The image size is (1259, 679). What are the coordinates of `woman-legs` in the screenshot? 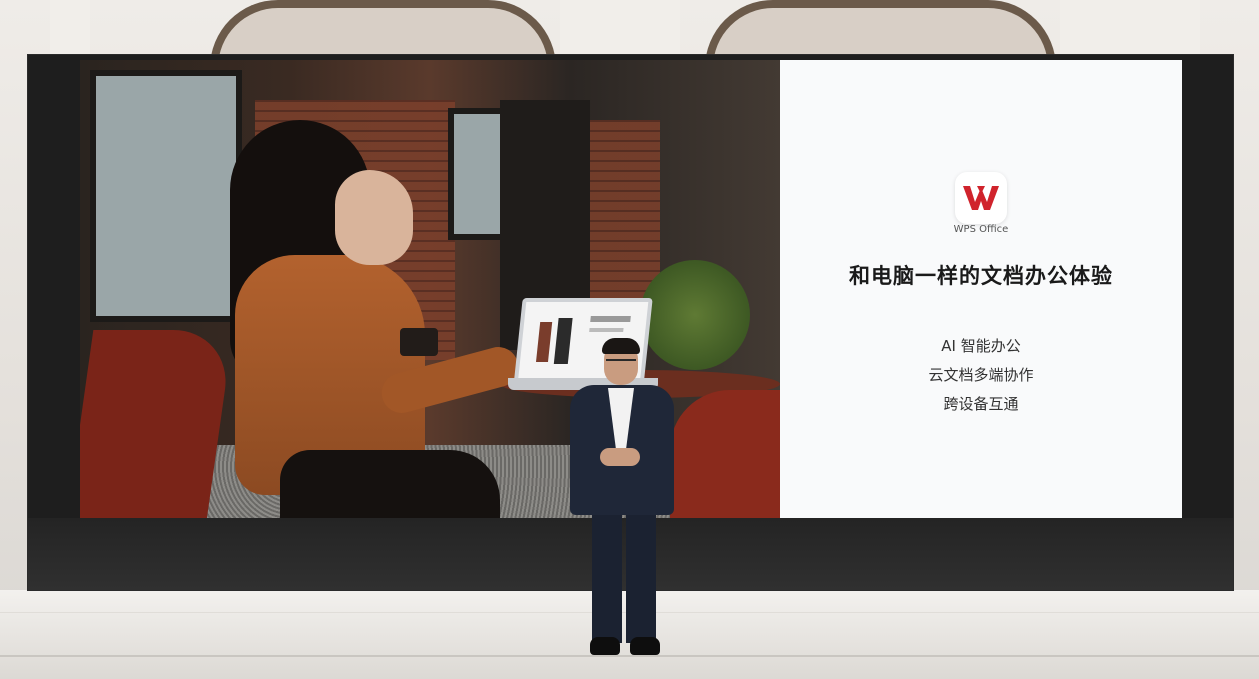 It's located at (390, 484).